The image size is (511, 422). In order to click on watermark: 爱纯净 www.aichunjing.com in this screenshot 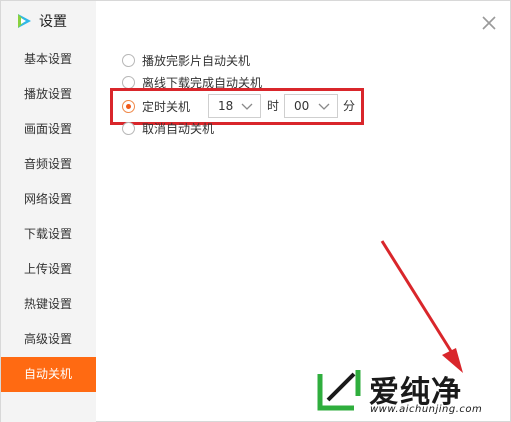, I will do `click(408, 392)`.